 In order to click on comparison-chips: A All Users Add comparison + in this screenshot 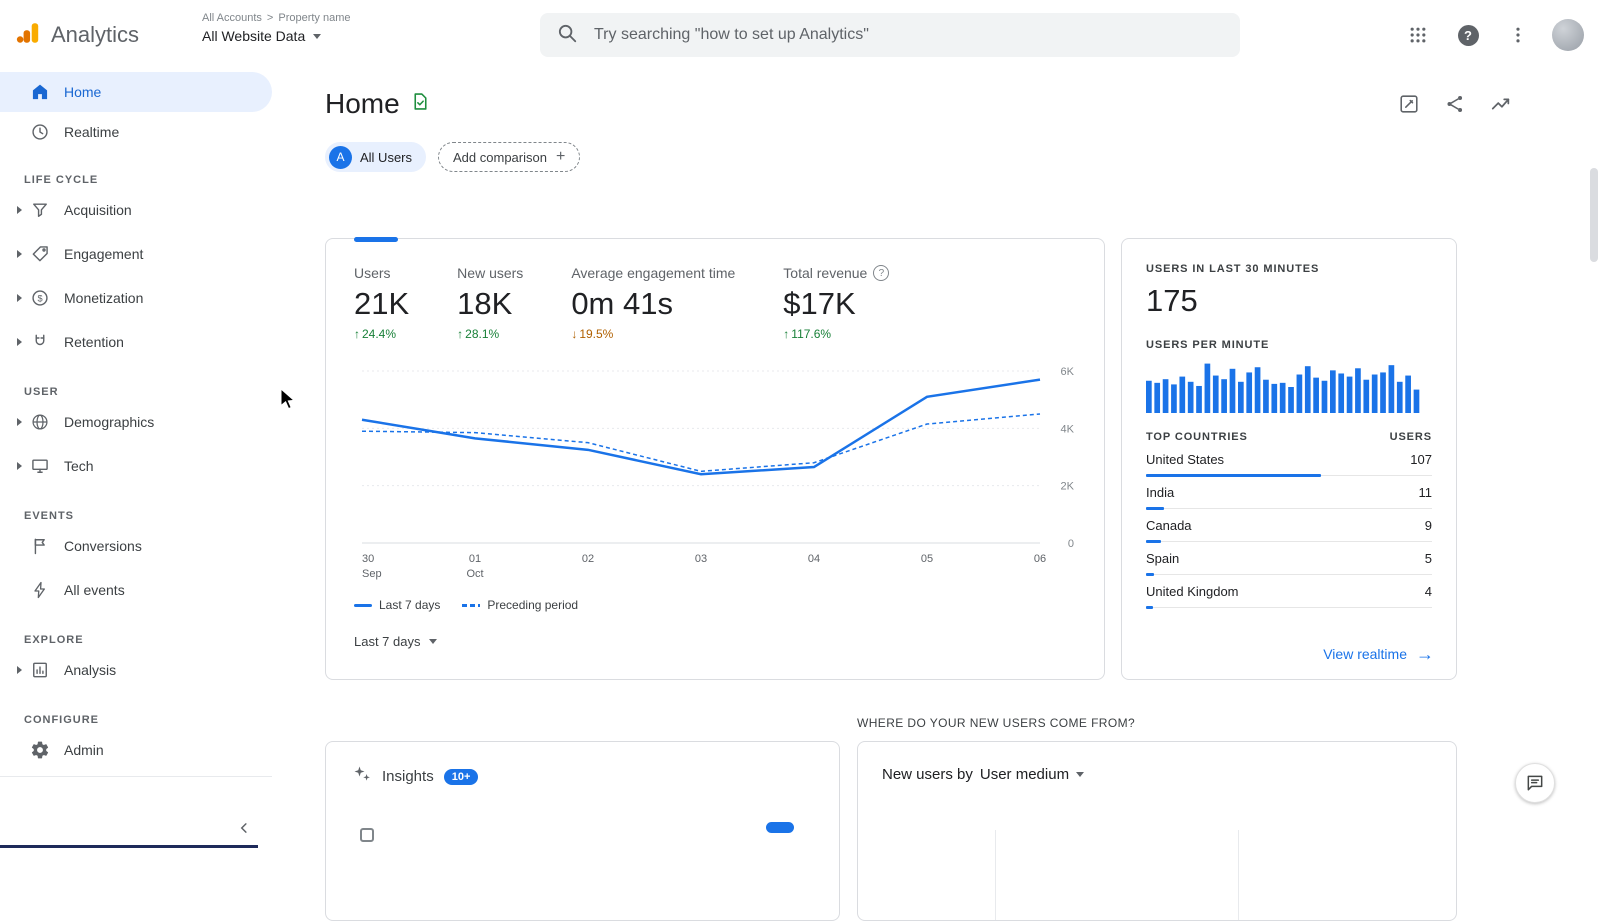, I will do `click(453, 157)`.